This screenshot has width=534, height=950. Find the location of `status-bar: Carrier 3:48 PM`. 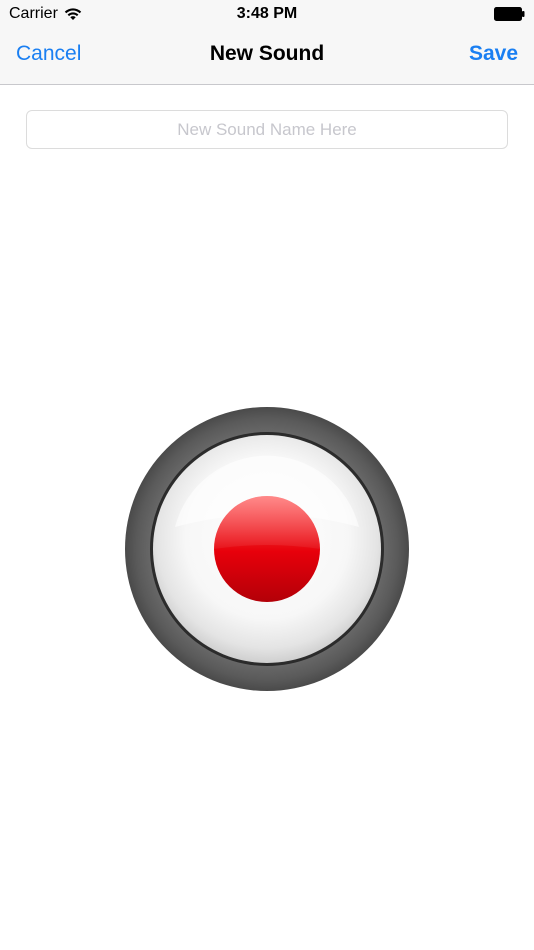

status-bar: Carrier 3:48 PM is located at coordinates (267, 14).